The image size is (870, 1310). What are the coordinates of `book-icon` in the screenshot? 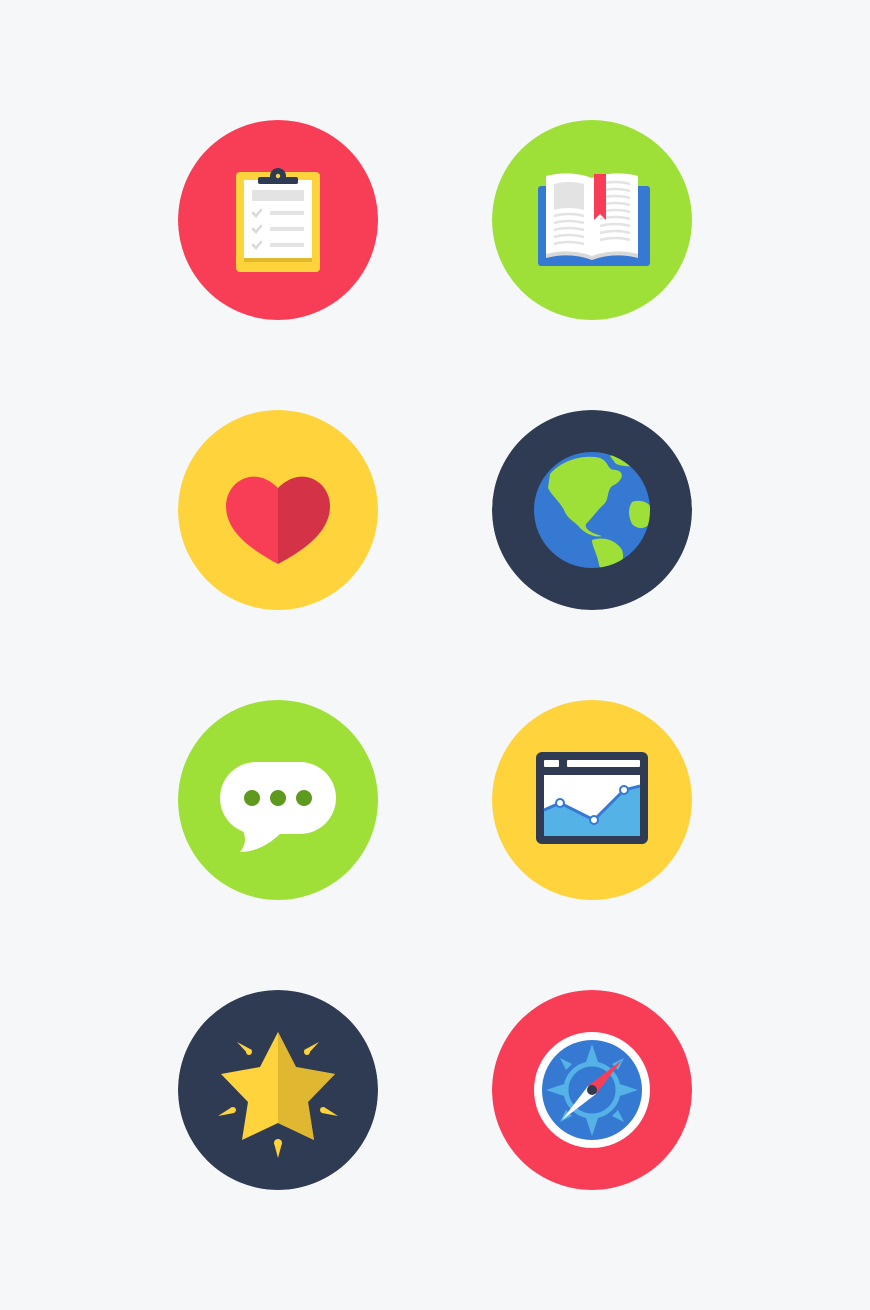 It's located at (592, 220).